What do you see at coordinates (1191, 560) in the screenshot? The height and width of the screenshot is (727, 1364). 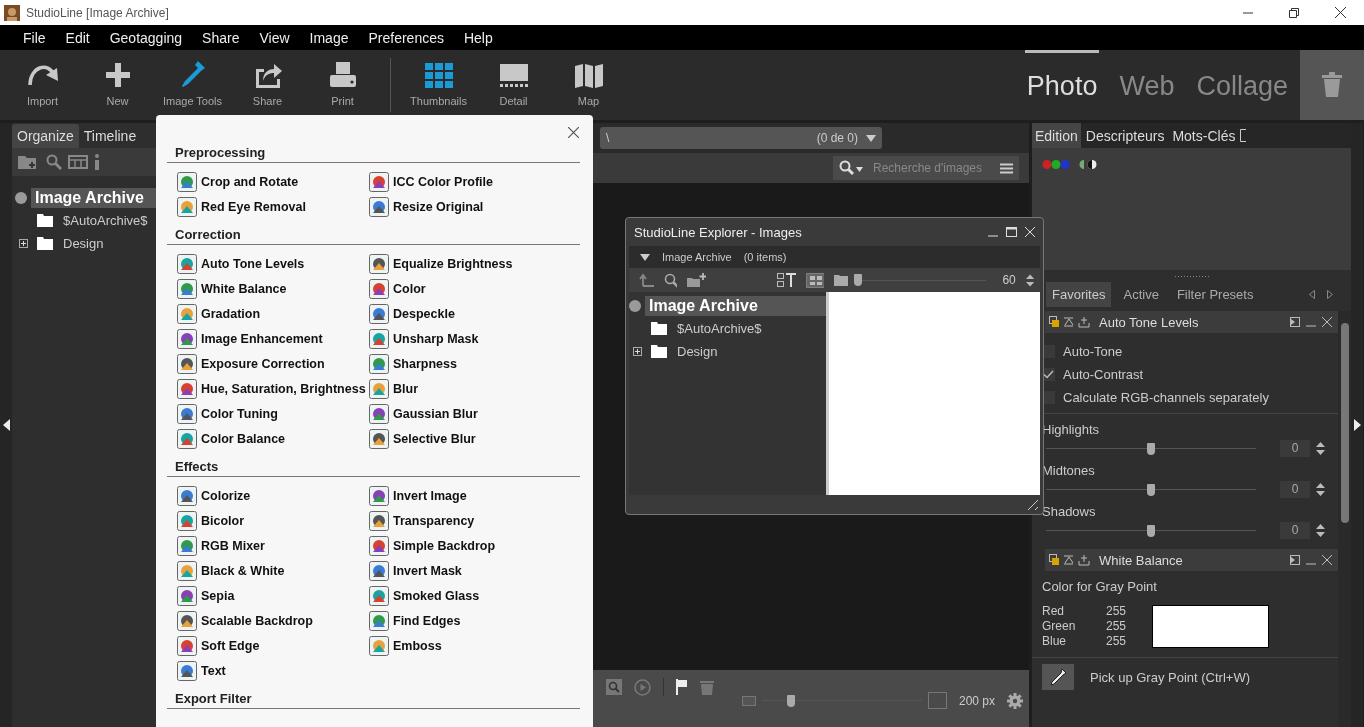 I see `panel-header: White Balance` at bounding box center [1191, 560].